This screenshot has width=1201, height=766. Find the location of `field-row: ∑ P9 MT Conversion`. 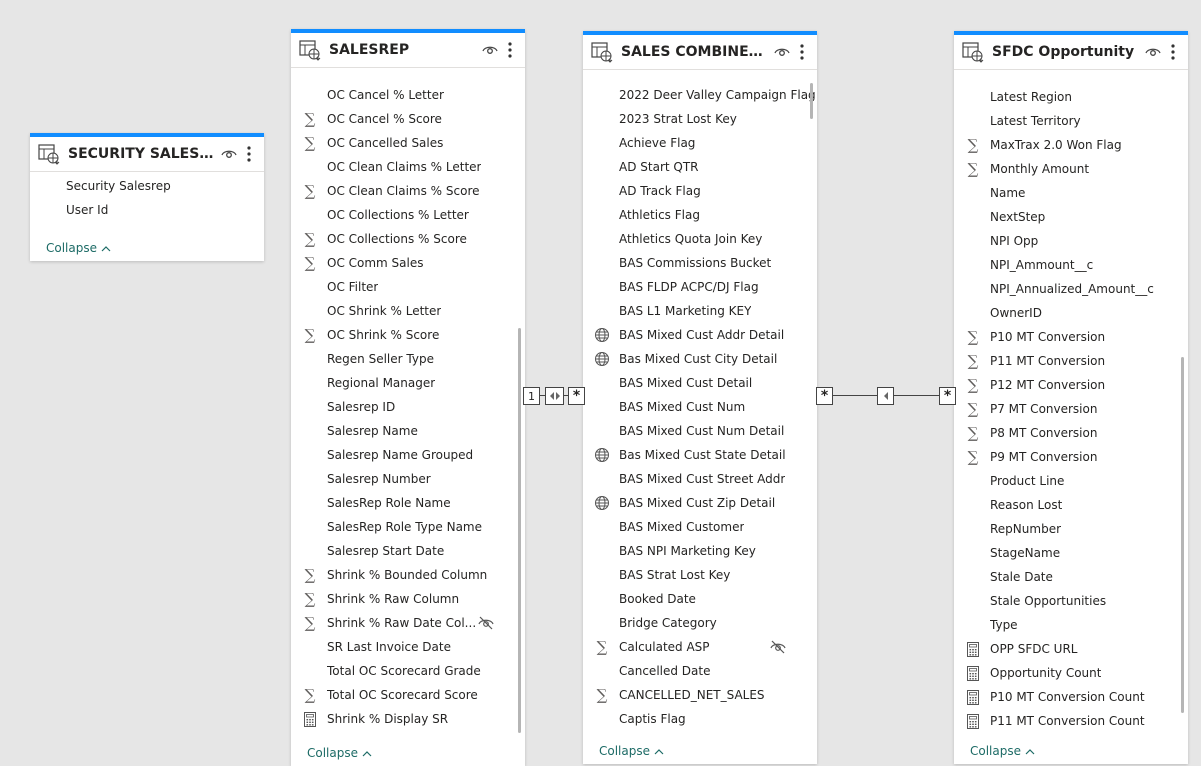

field-row: ∑ P9 MT Conversion is located at coordinates (1071, 457).